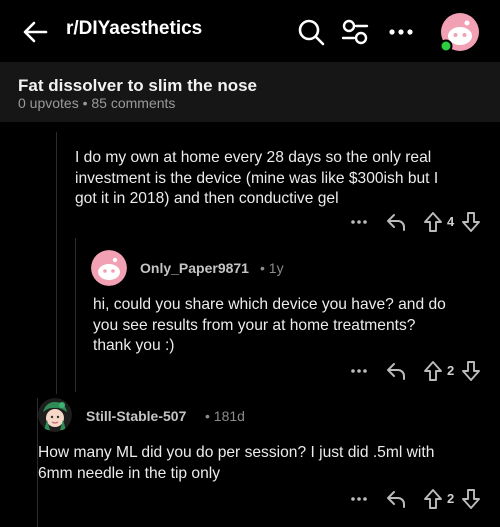 The width and height of the screenshot is (500, 527). Describe the element at coordinates (355, 32) in the screenshot. I see `filter-icon` at that location.